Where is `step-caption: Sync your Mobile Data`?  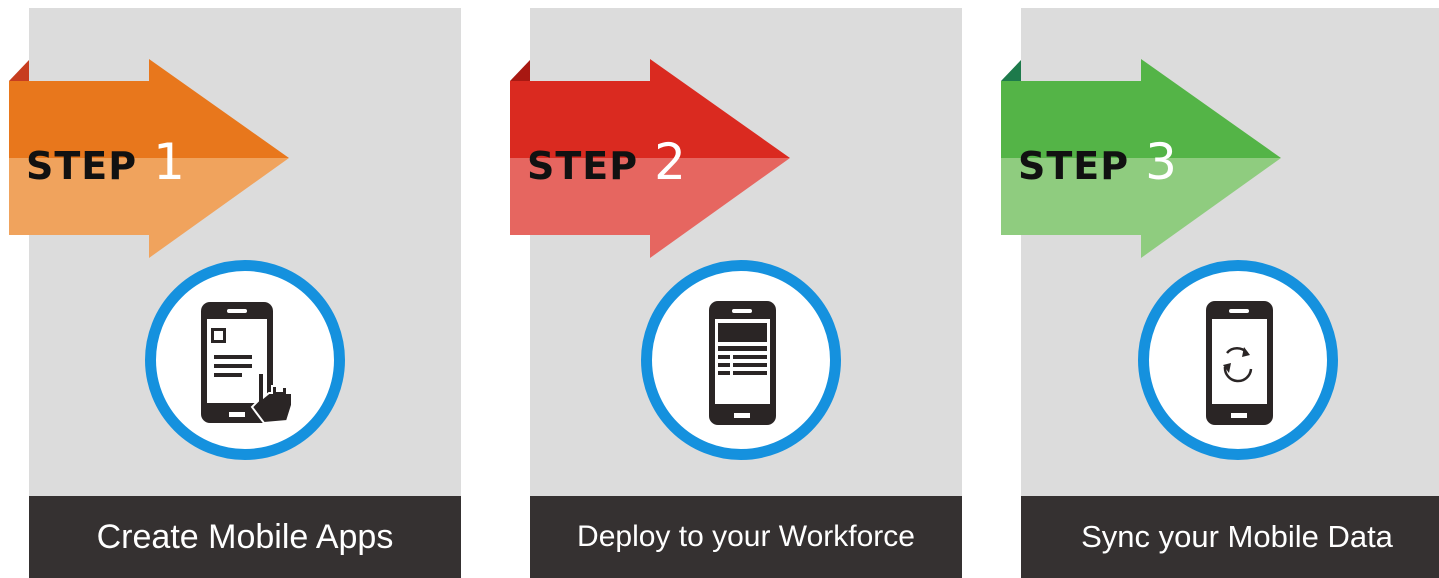
step-caption: Sync your Mobile Data is located at coordinates (1237, 536).